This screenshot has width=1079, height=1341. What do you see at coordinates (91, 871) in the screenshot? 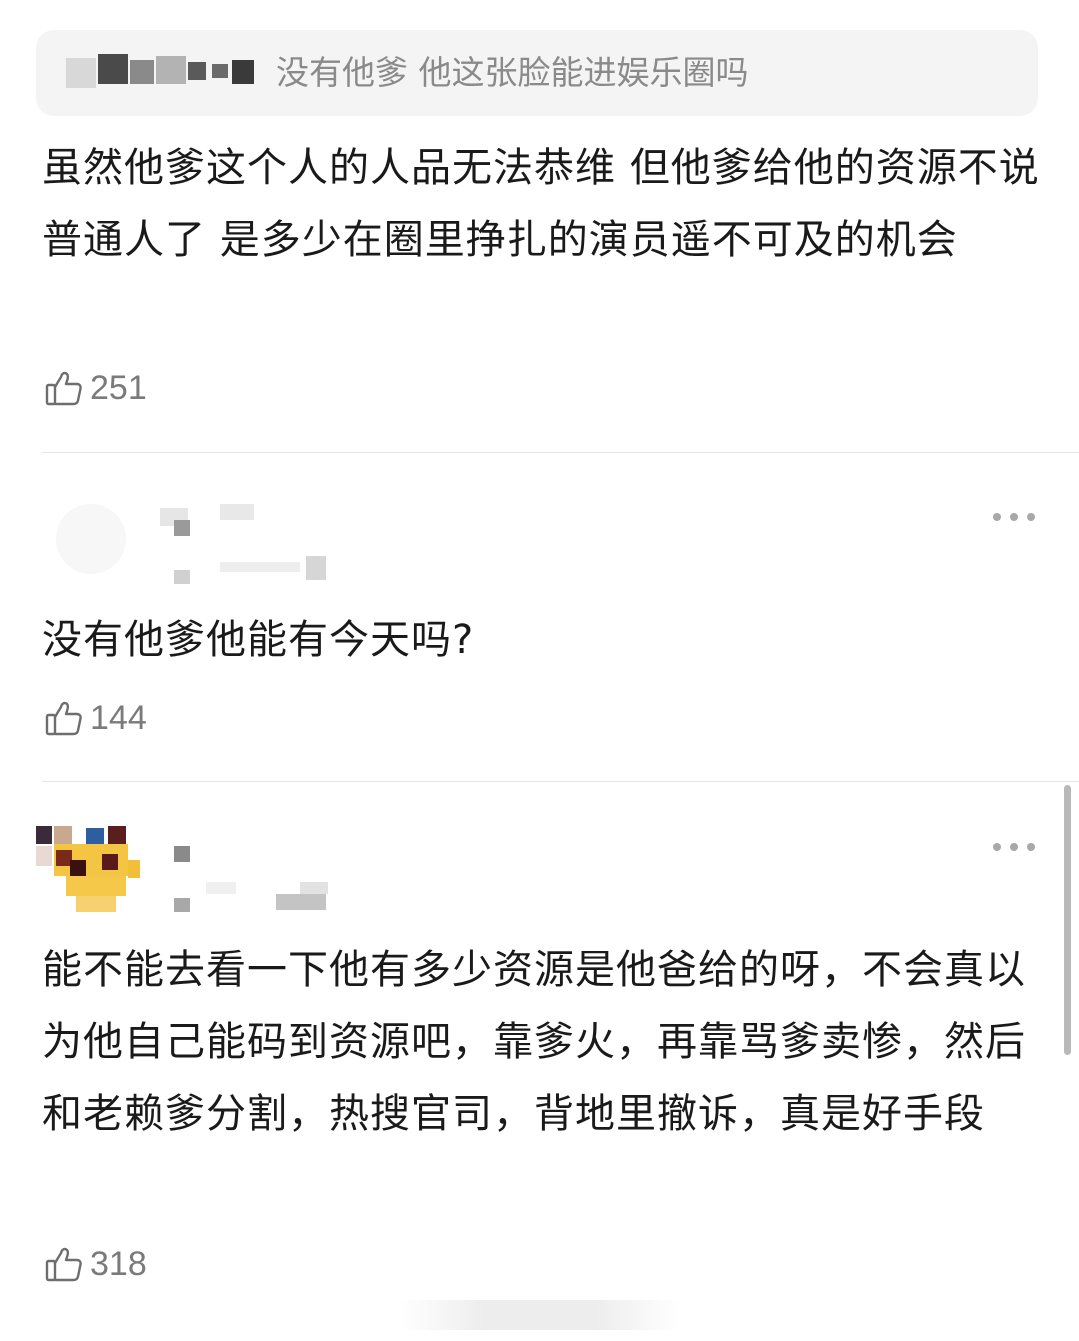
I see `comment-3-avatar-blurred` at bounding box center [91, 871].